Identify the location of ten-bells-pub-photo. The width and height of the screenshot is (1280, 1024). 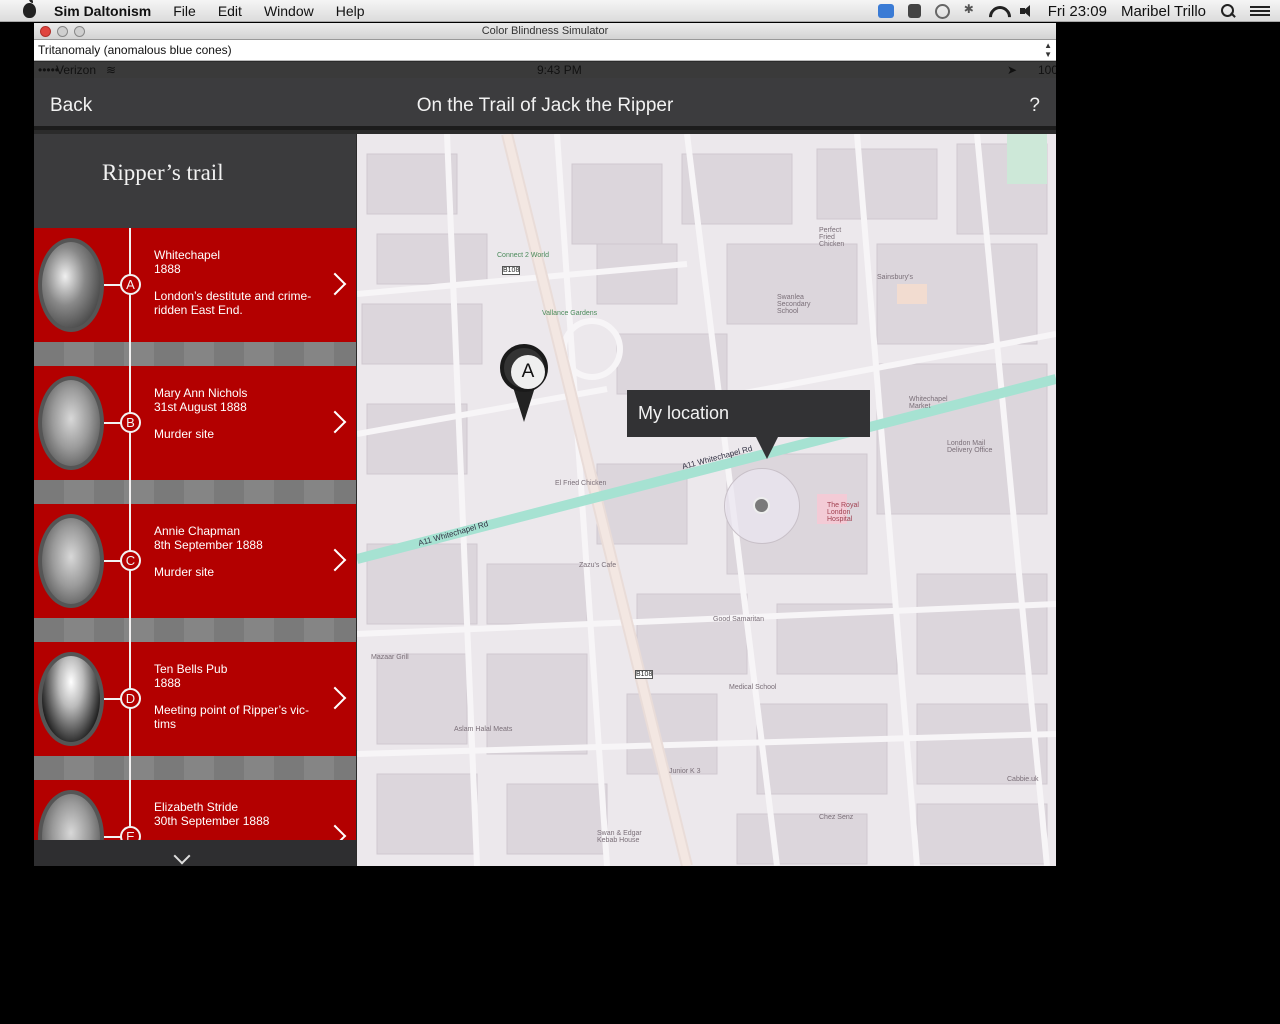
(71, 699).